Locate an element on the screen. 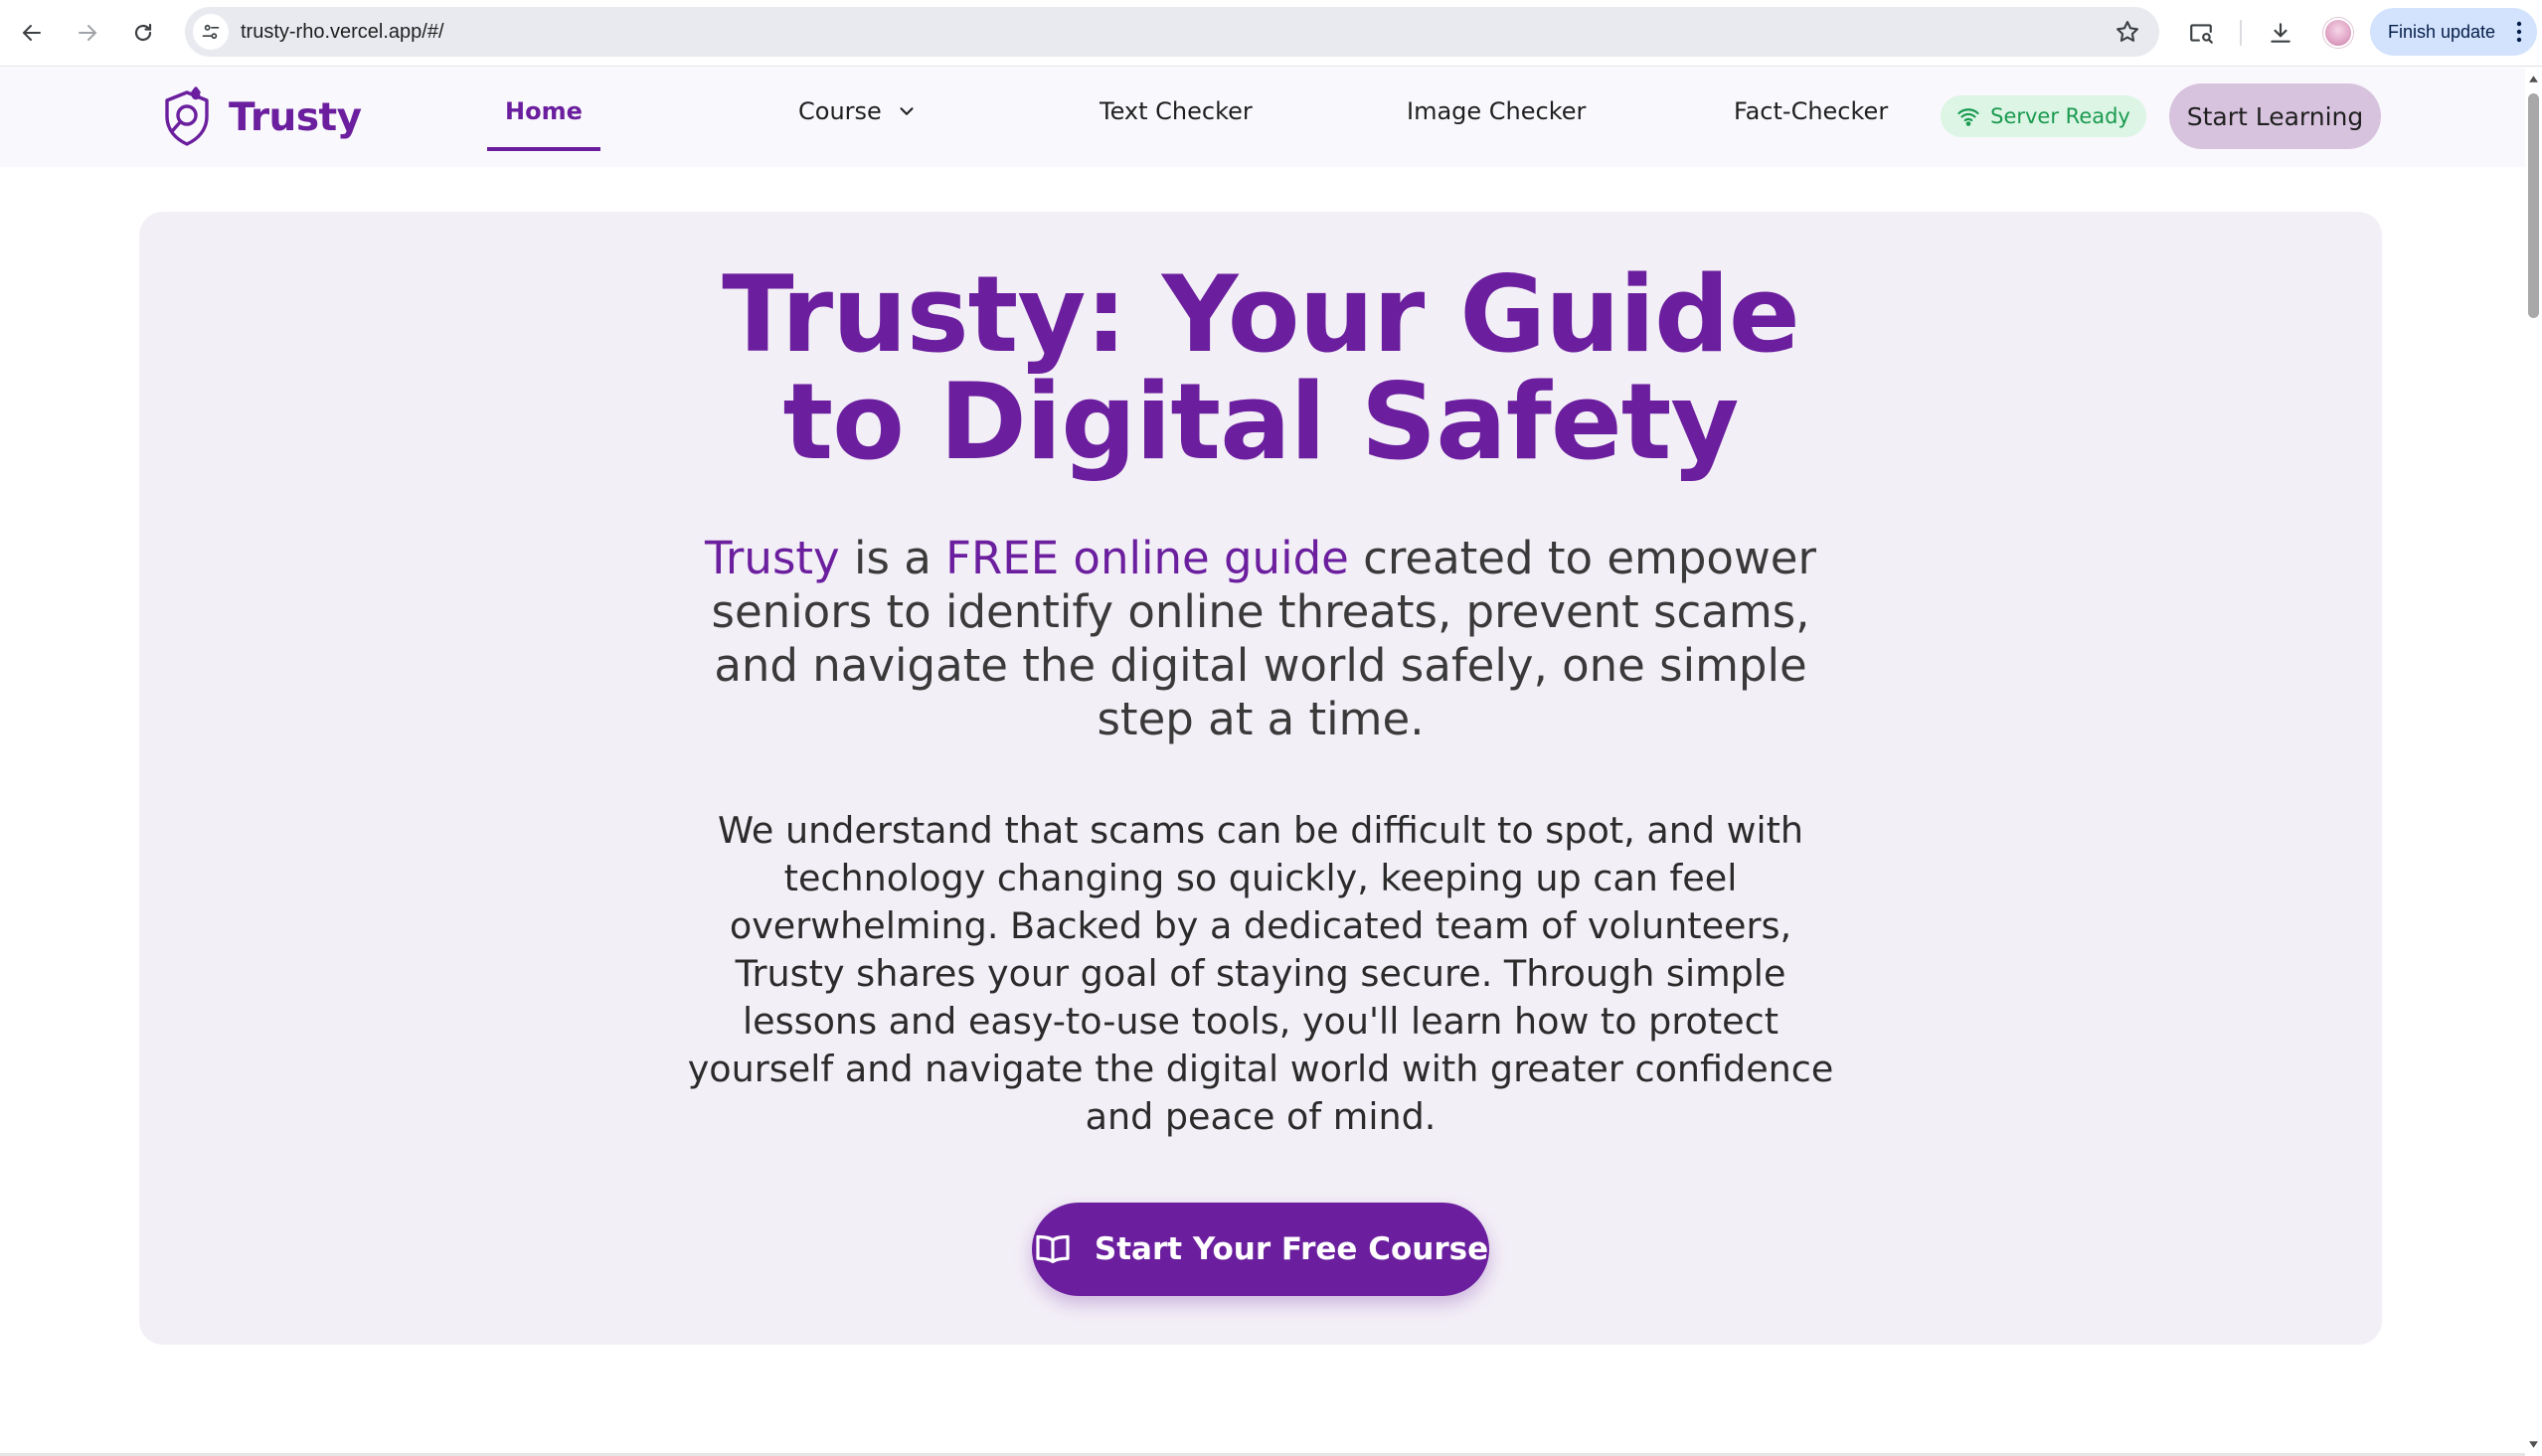  site-info-button is located at coordinates (211, 32).